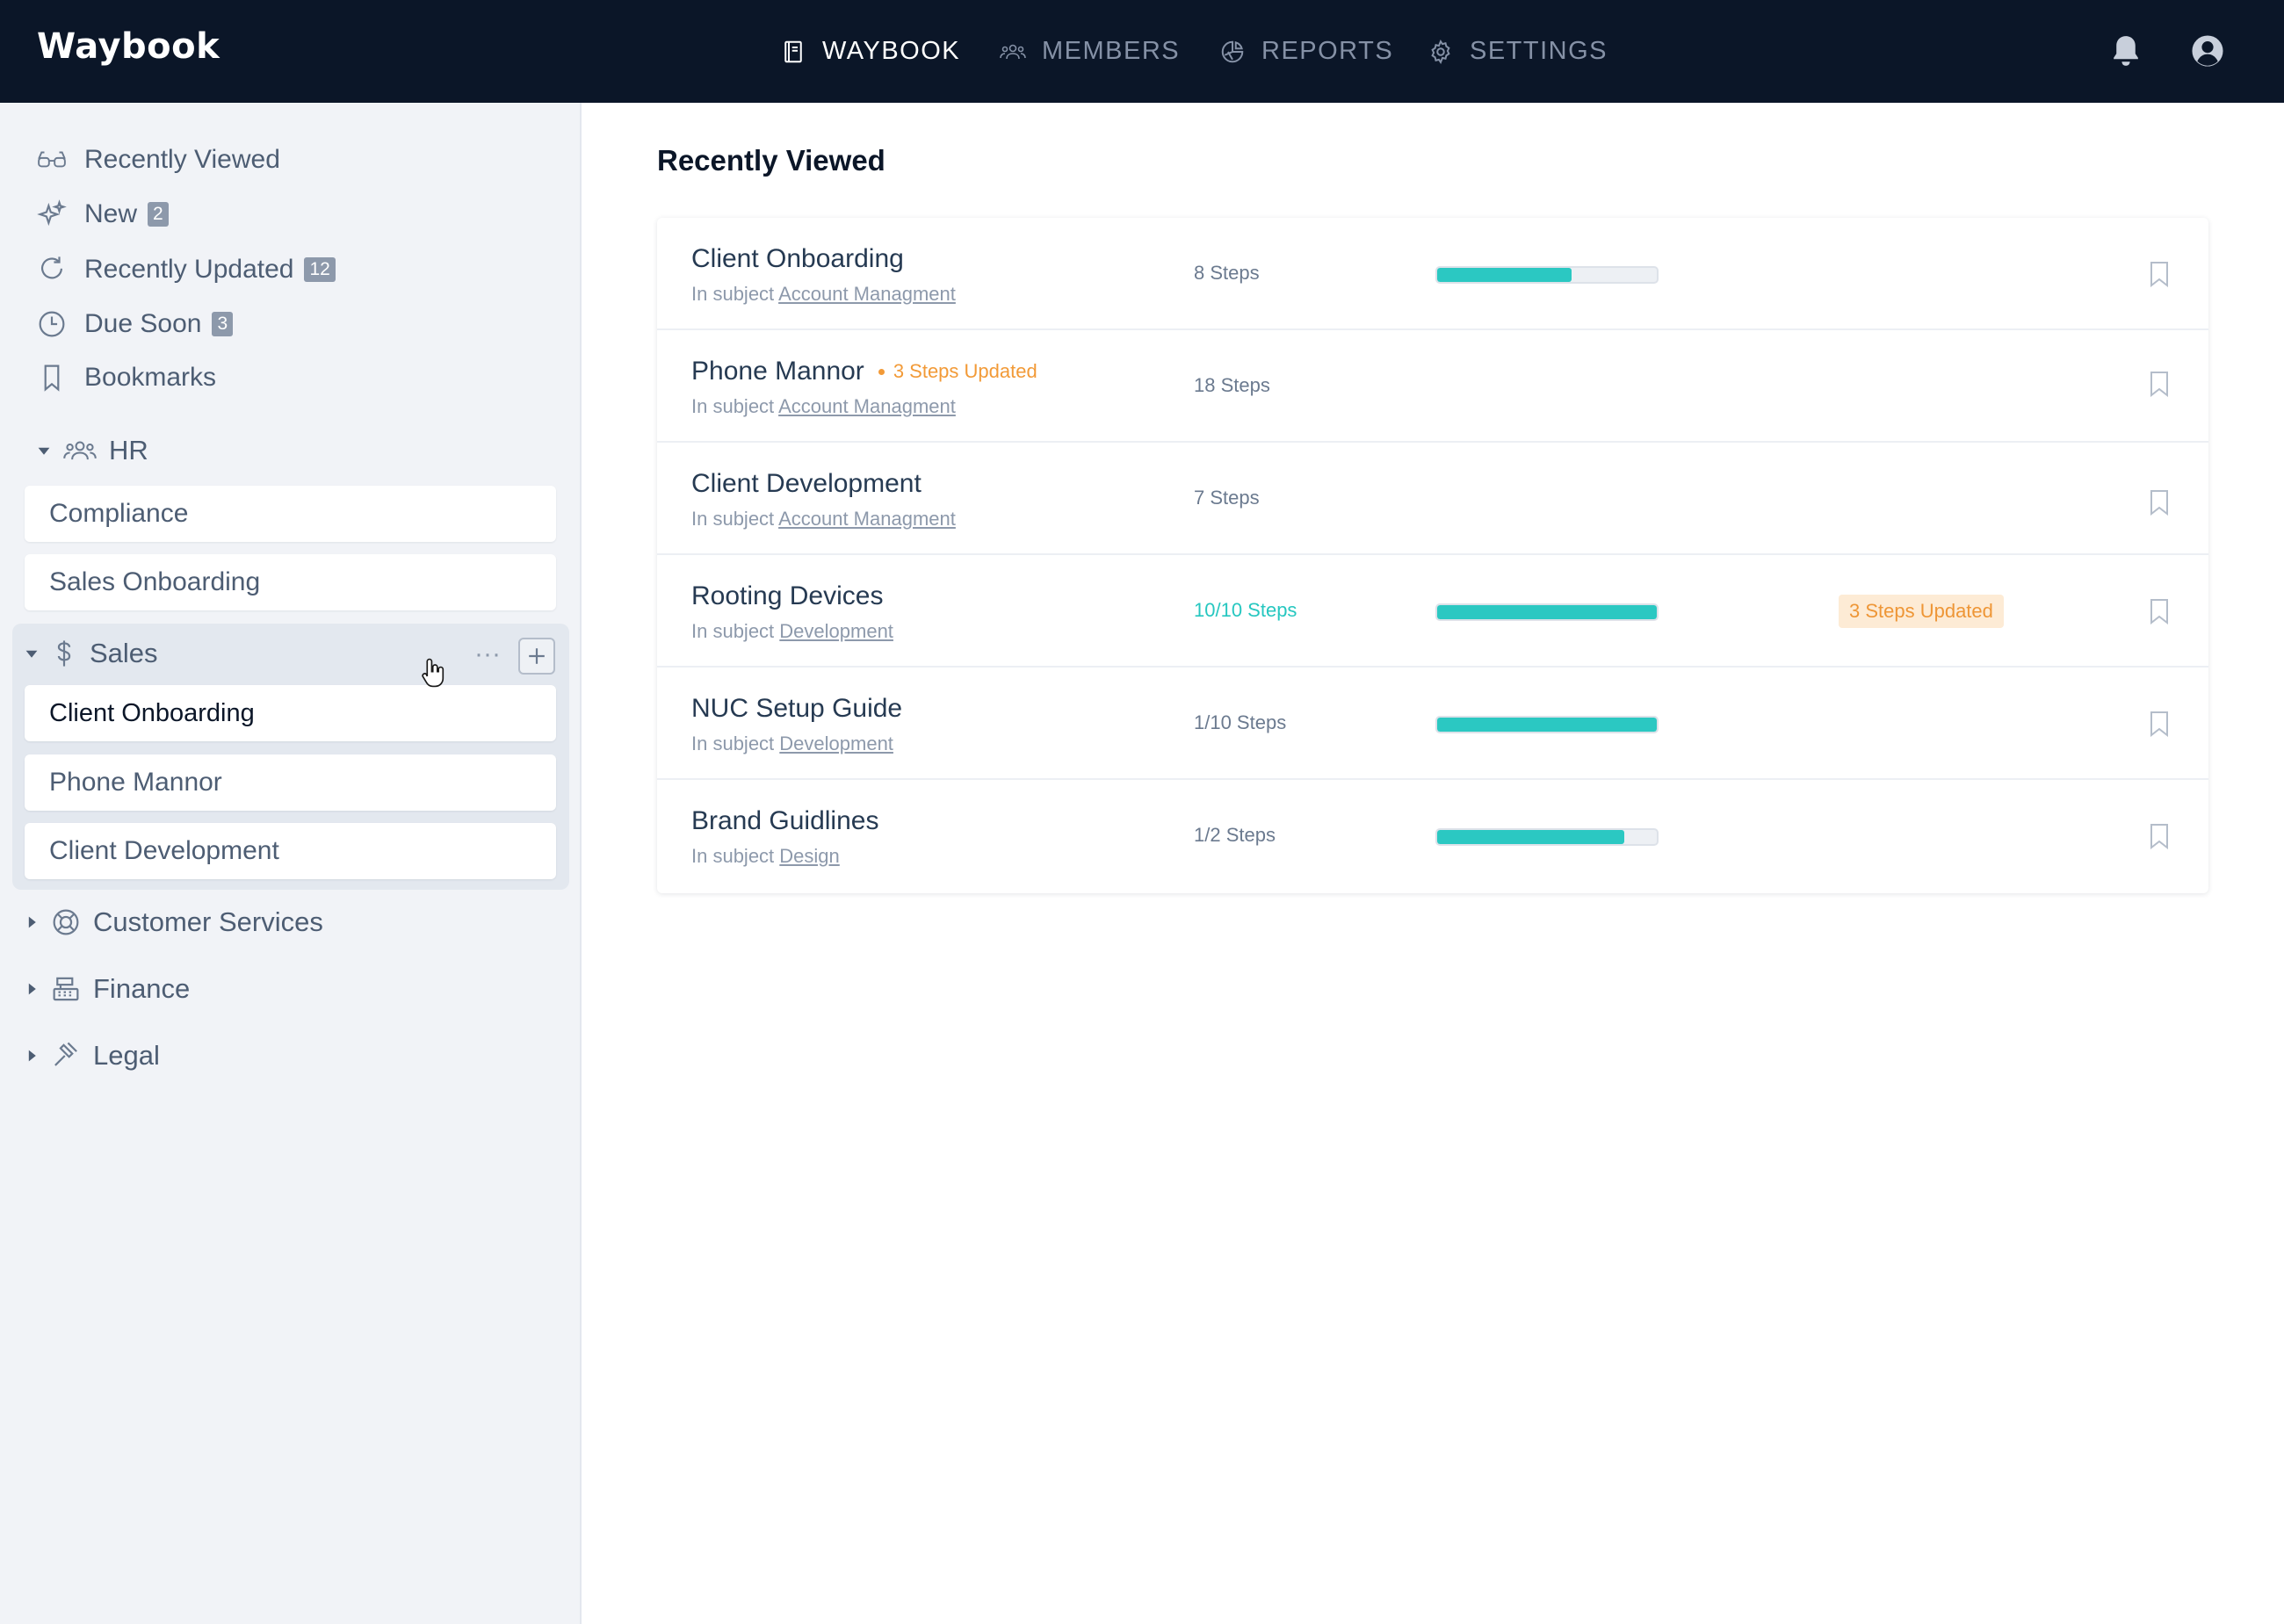 This screenshot has height=1624, width=2284. What do you see at coordinates (1240, 722) in the screenshot?
I see `steps-count: 1/10 Steps` at bounding box center [1240, 722].